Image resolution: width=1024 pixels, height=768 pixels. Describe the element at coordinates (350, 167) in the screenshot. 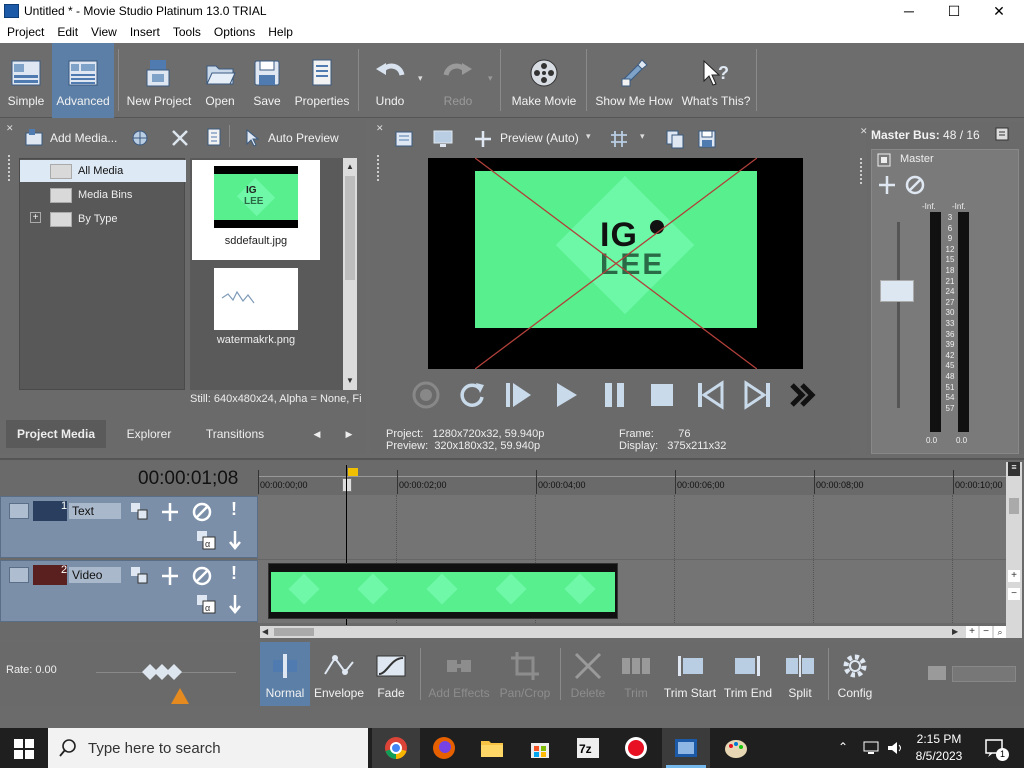

I see `scroll-up-icon: ▲` at that location.